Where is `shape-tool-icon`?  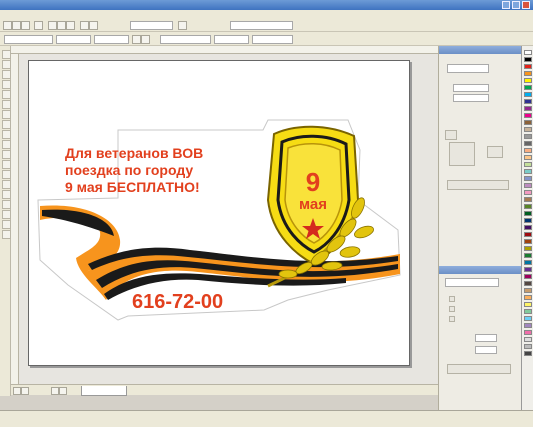
shape-tool-icon is located at coordinates (6, 64).